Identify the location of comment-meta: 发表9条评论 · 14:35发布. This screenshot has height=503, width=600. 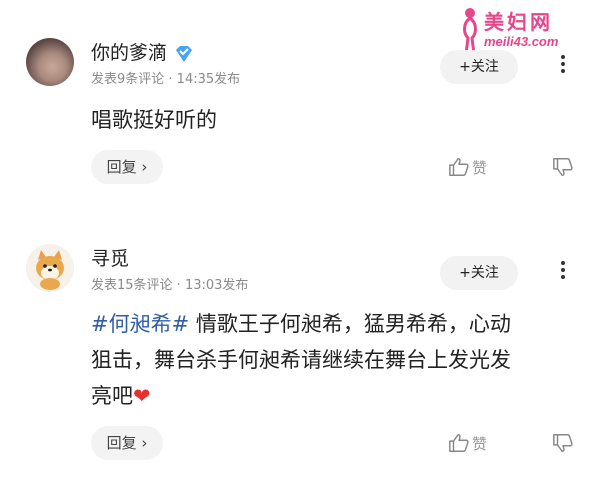
(166, 79).